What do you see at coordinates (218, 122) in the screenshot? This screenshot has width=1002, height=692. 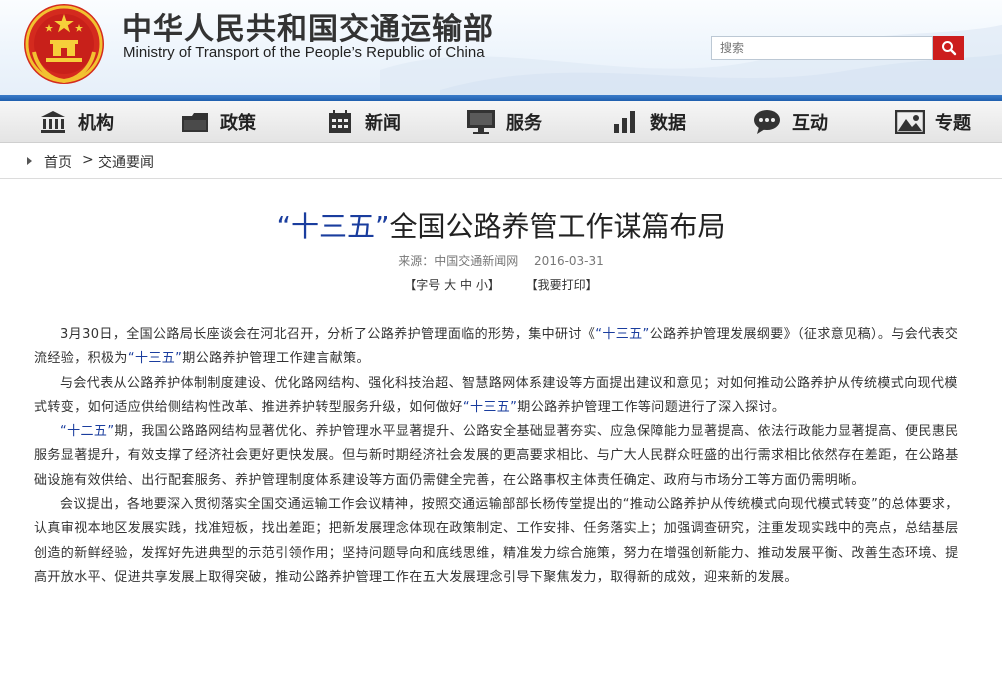 I see `nav-item-policy: 政策` at bounding box center [218, 122].